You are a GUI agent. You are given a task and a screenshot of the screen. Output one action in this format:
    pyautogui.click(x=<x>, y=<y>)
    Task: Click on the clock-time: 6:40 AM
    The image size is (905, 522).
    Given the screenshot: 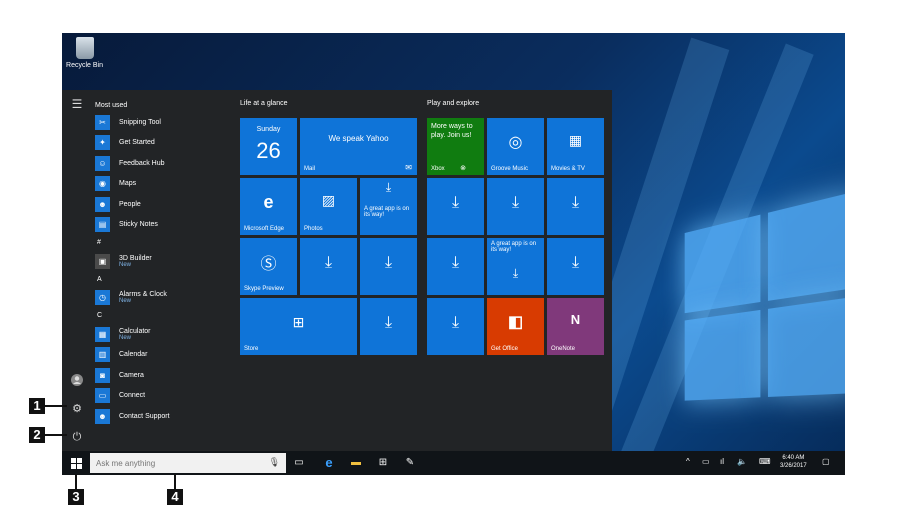 What is the action you would take?
    pyautogui.click(x=793, y=458)
    